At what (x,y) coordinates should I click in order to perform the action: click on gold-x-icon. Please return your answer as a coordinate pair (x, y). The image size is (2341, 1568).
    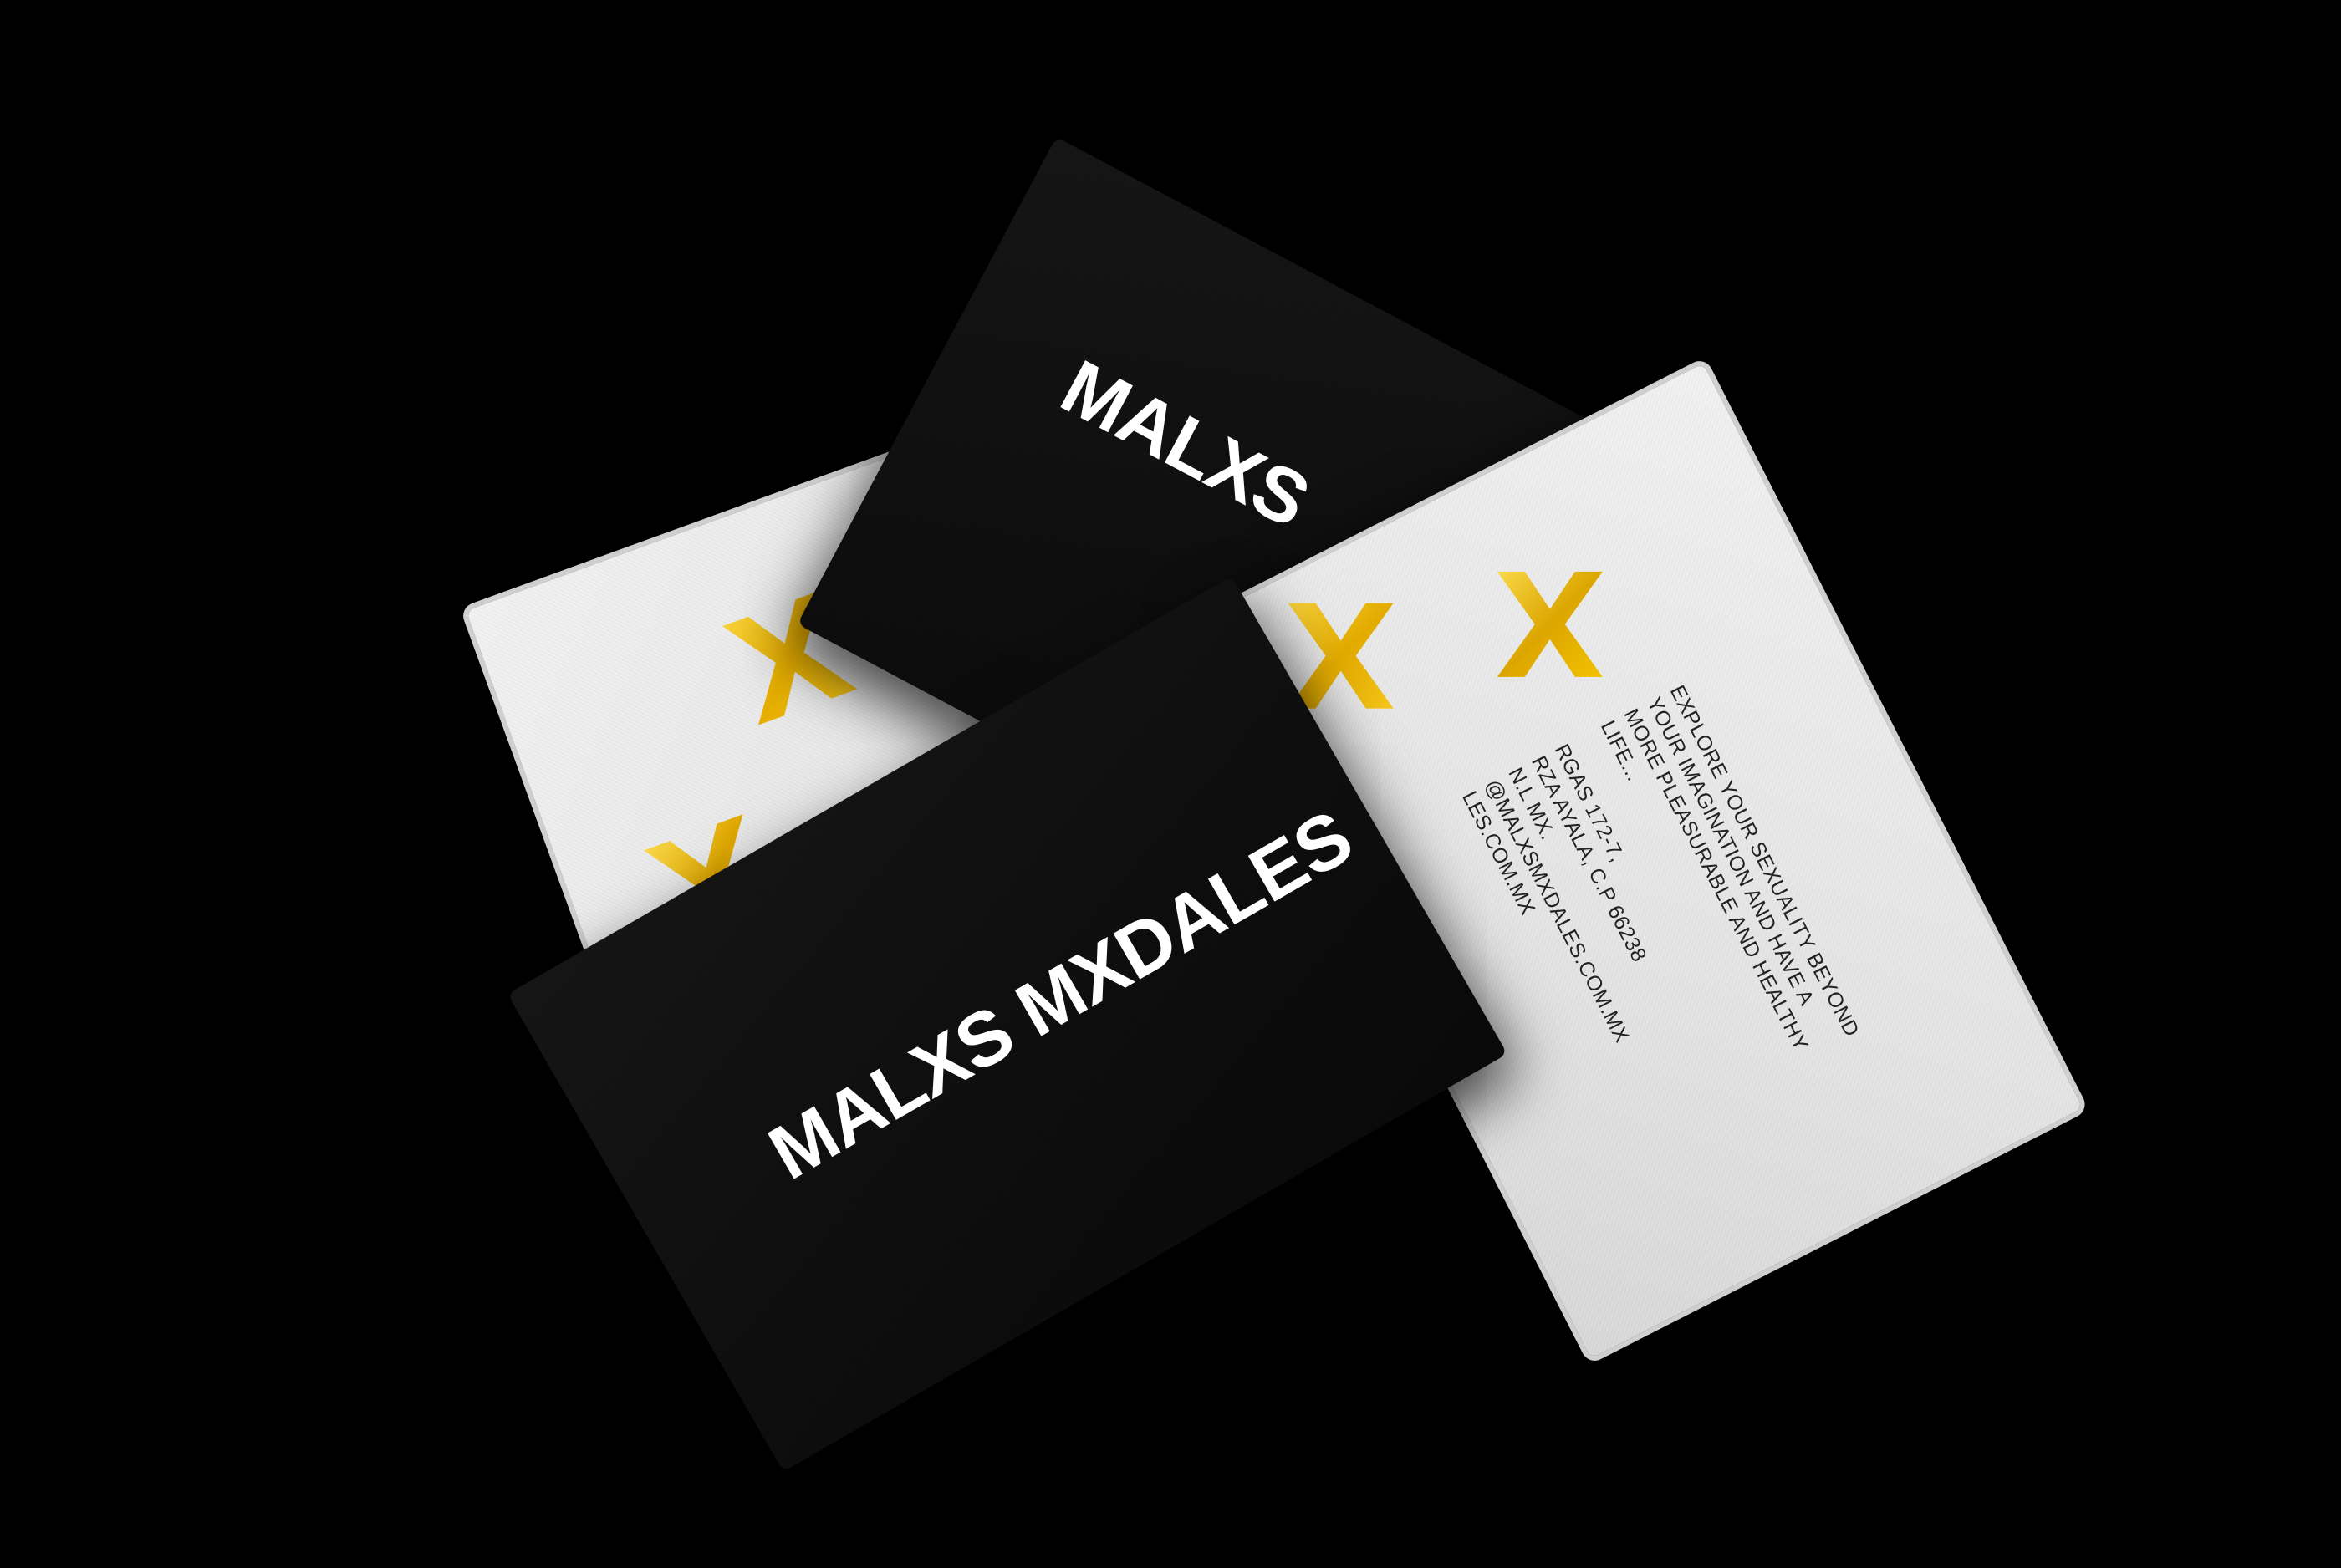
    Looking at the image, I should click on (1550, 624).